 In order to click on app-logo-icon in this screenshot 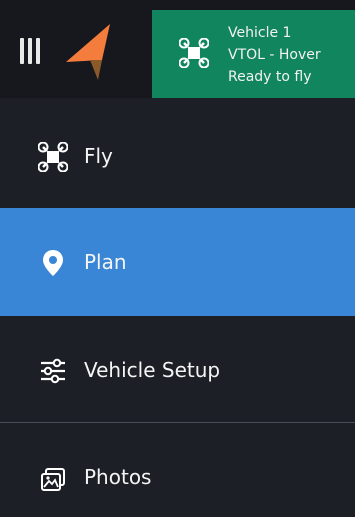, I will do `click(88, 52)`.